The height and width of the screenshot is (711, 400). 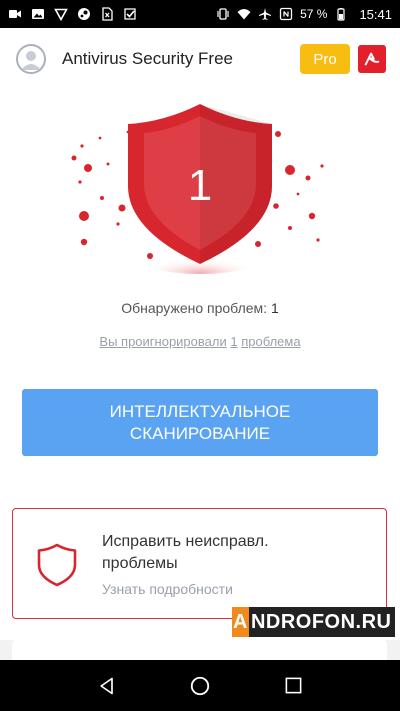 What do you see at coordinates (234, 341) in the screenshot?
I see `ignored-count: 1` at bounding box center [234, 341].